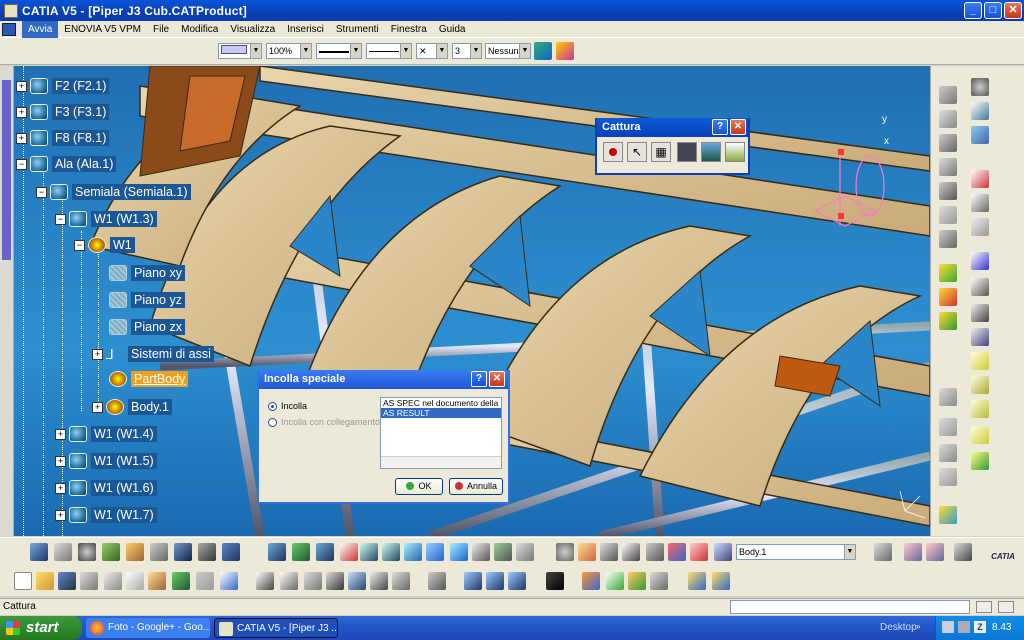 The image size is (1024, 640). I want to click on pattern-icon, so click(948, 397).